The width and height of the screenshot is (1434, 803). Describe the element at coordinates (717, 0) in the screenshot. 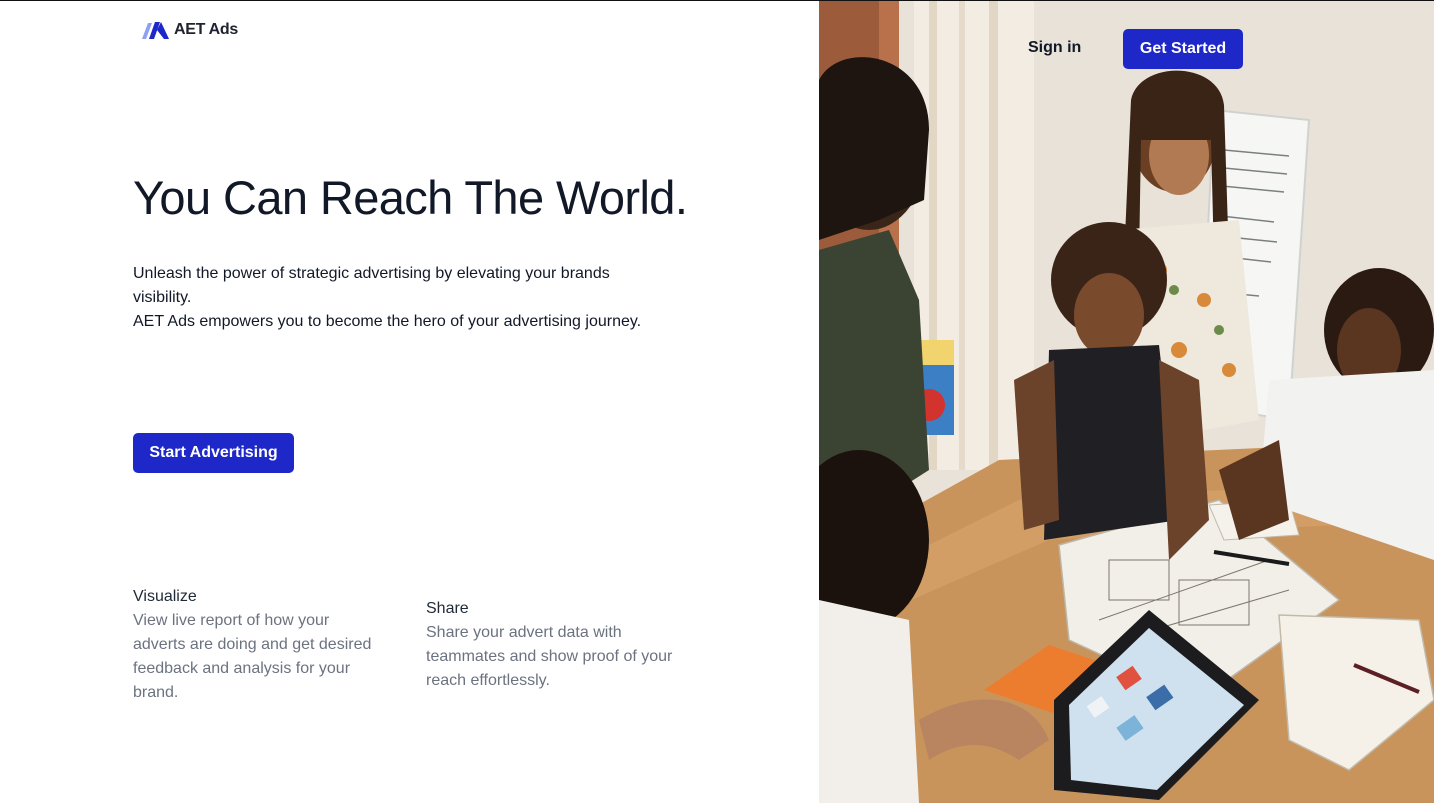

I see `top-border` at that location.